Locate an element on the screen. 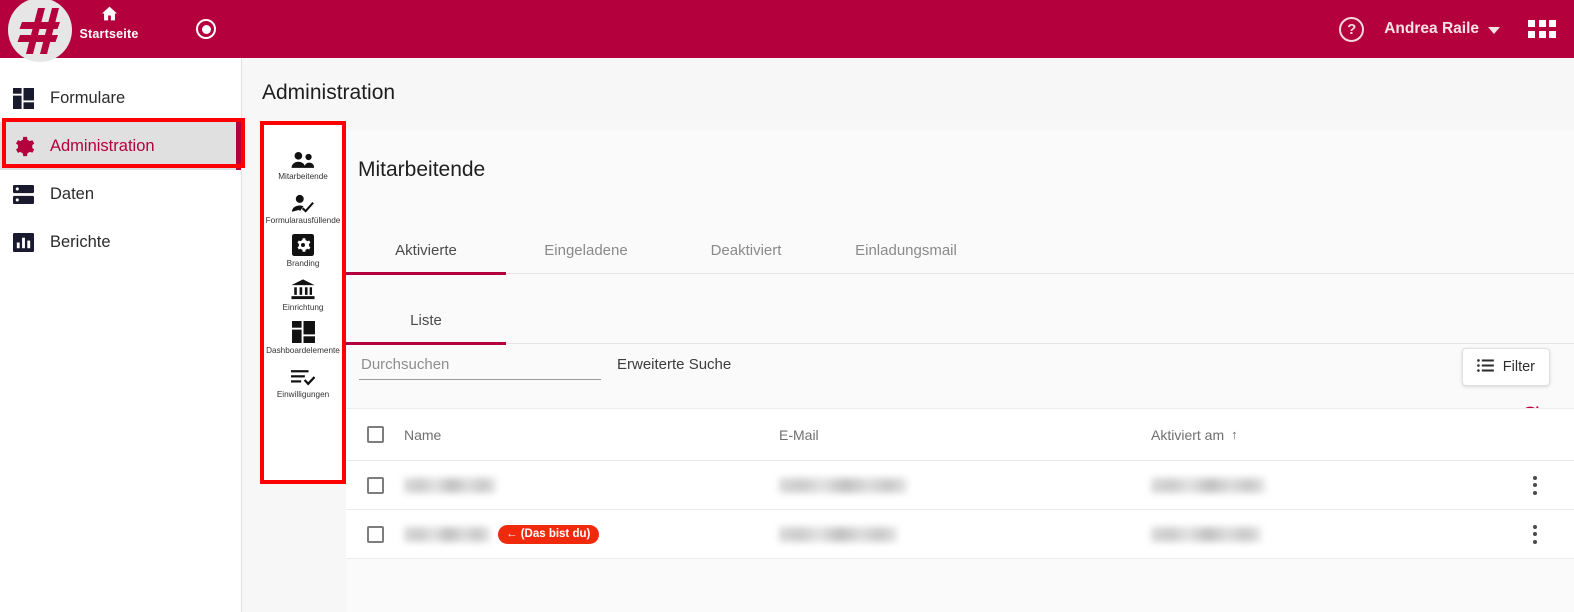  cell-name: ← (Das bist du) is located at coordinates (591, 534).